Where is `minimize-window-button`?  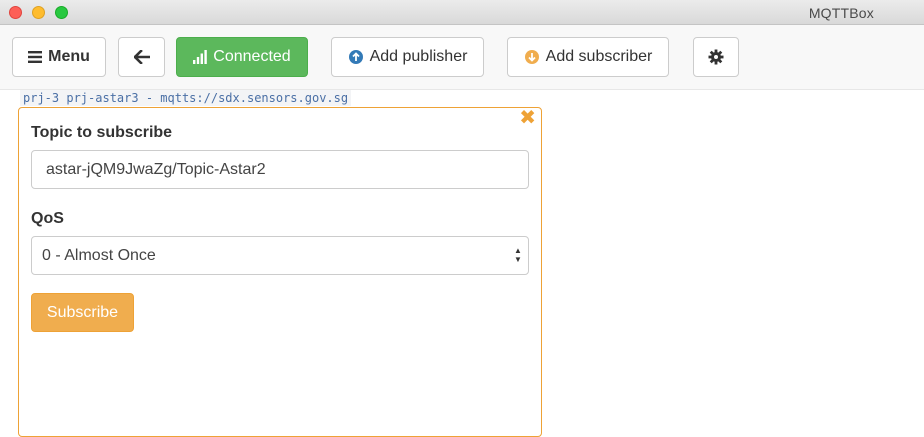
minimize-window-button is located at coordinates (38, 12).